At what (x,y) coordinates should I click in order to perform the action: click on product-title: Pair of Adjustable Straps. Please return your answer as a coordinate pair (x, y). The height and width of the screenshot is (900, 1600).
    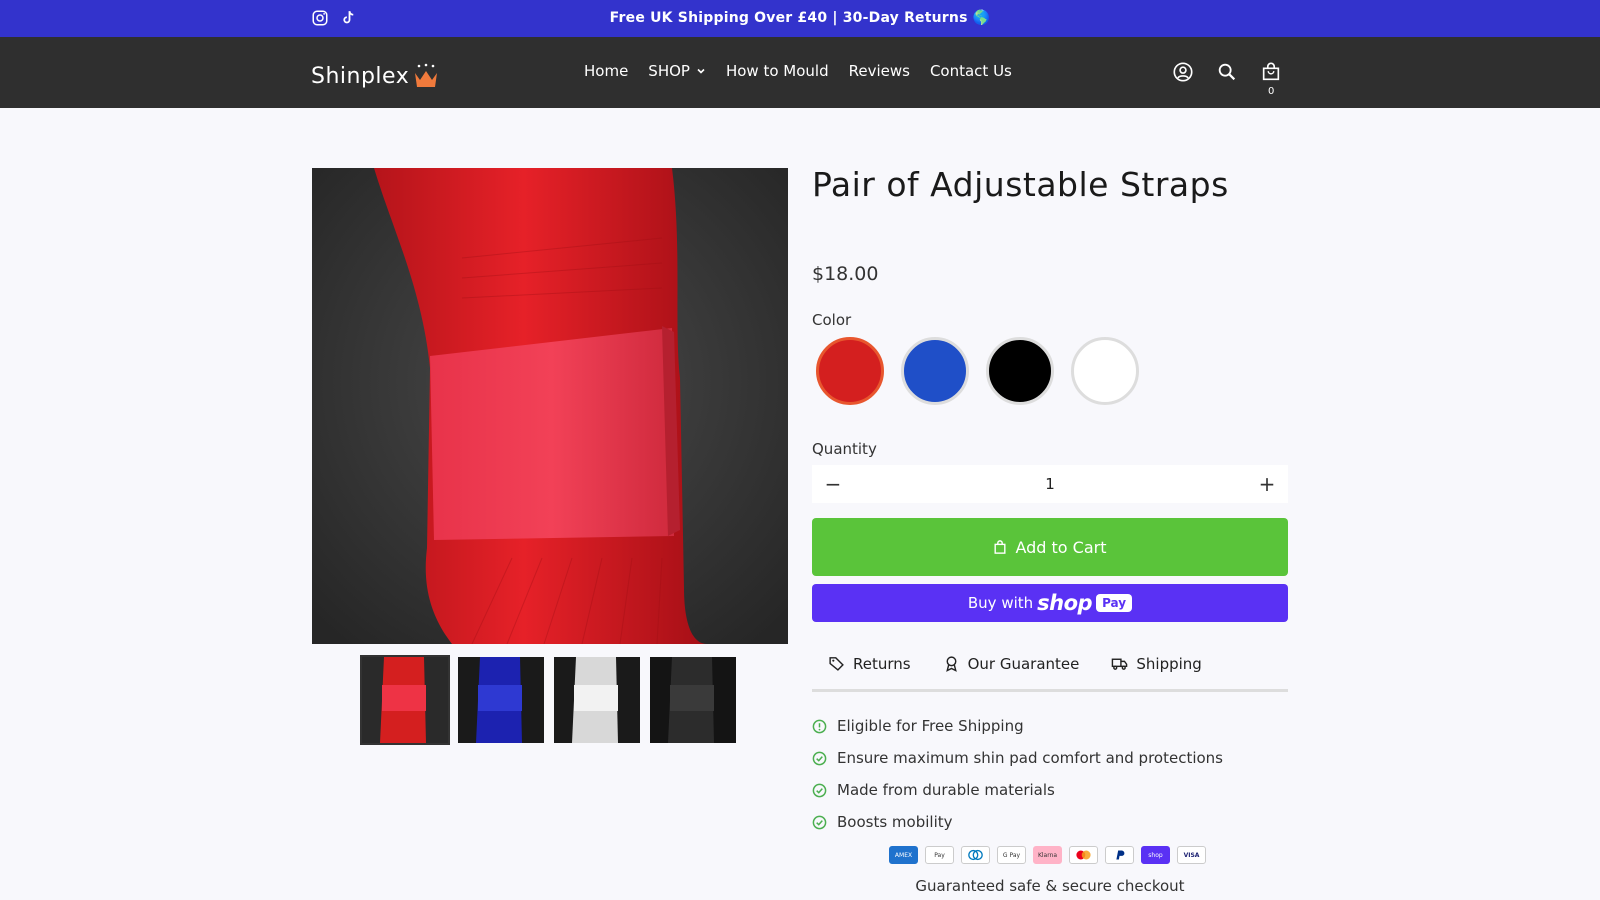
    Looking at the image, I should click on (1020, 184).